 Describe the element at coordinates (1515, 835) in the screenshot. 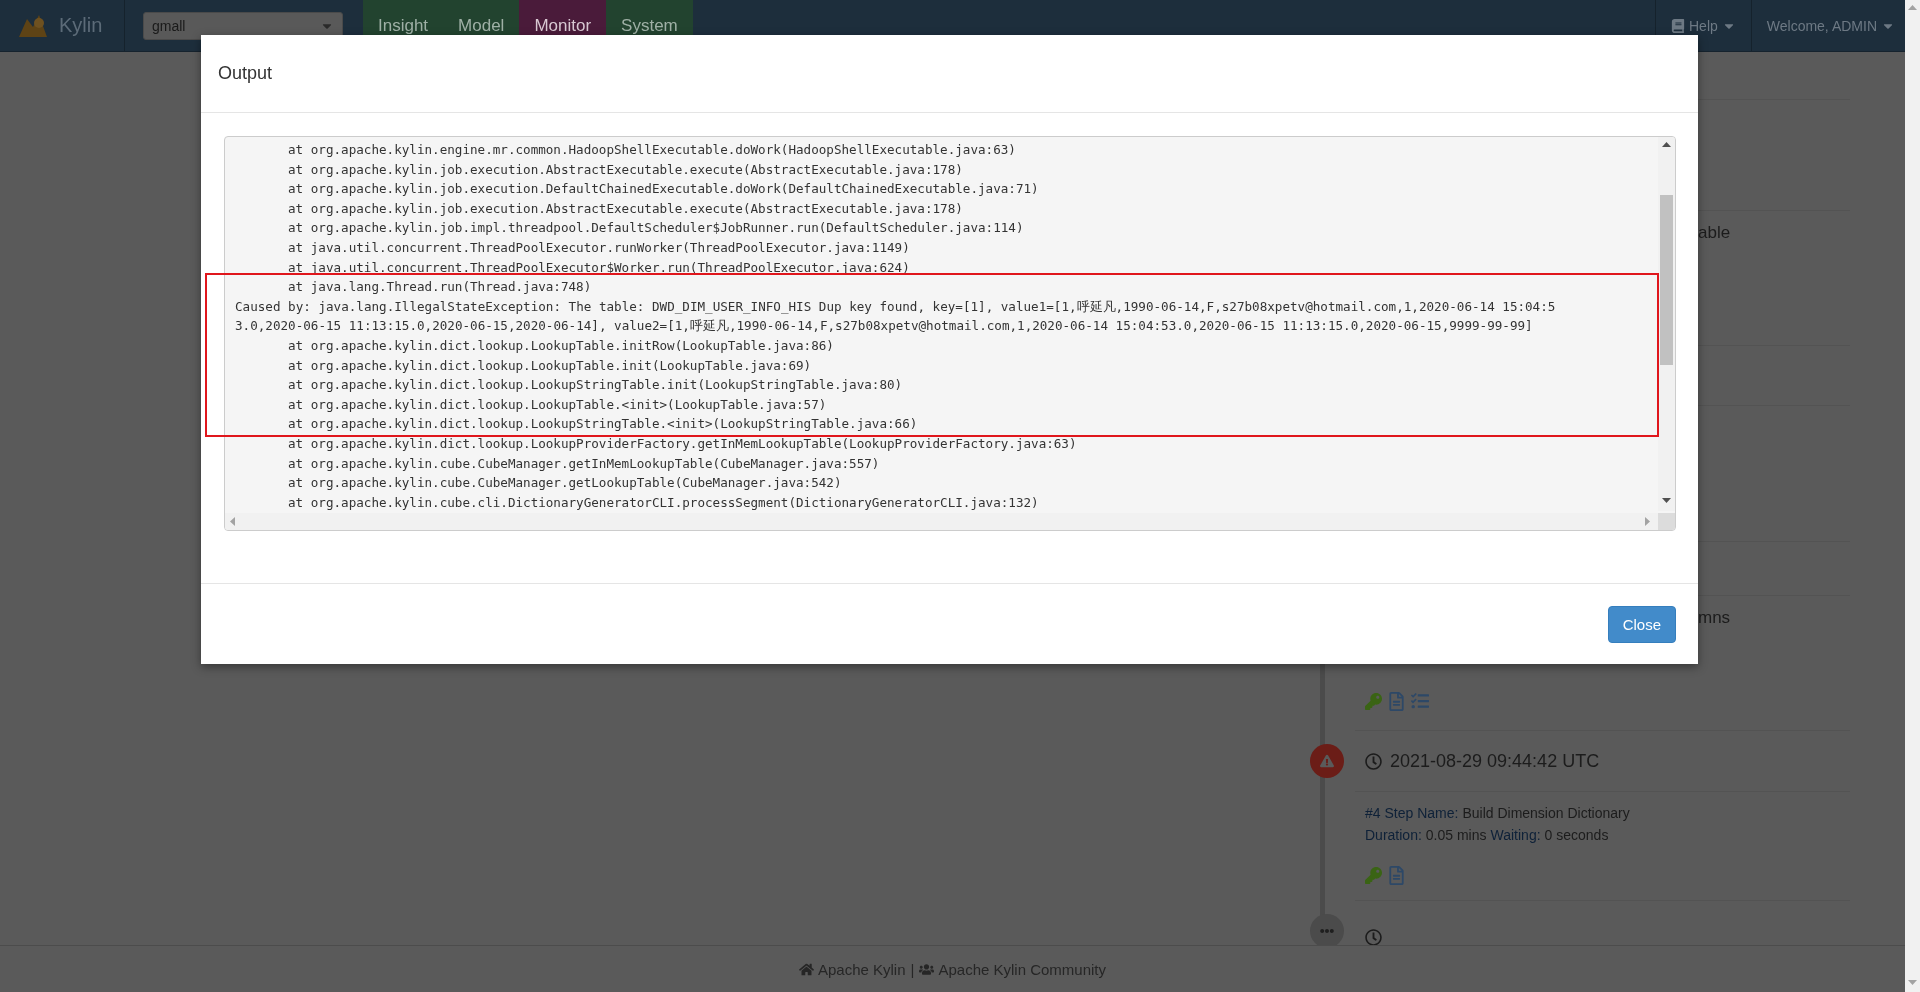

I see `waiting-label: Waiting:` at that location.